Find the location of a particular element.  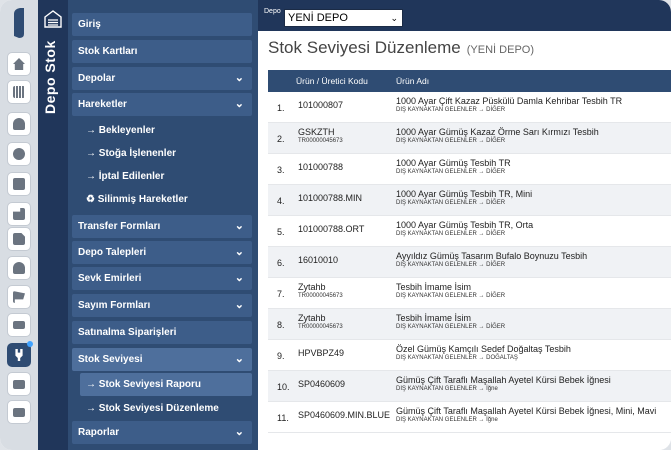

menu-item-iptal-edilenler: → İptal Edilenler is located at coordinates (166, 176).